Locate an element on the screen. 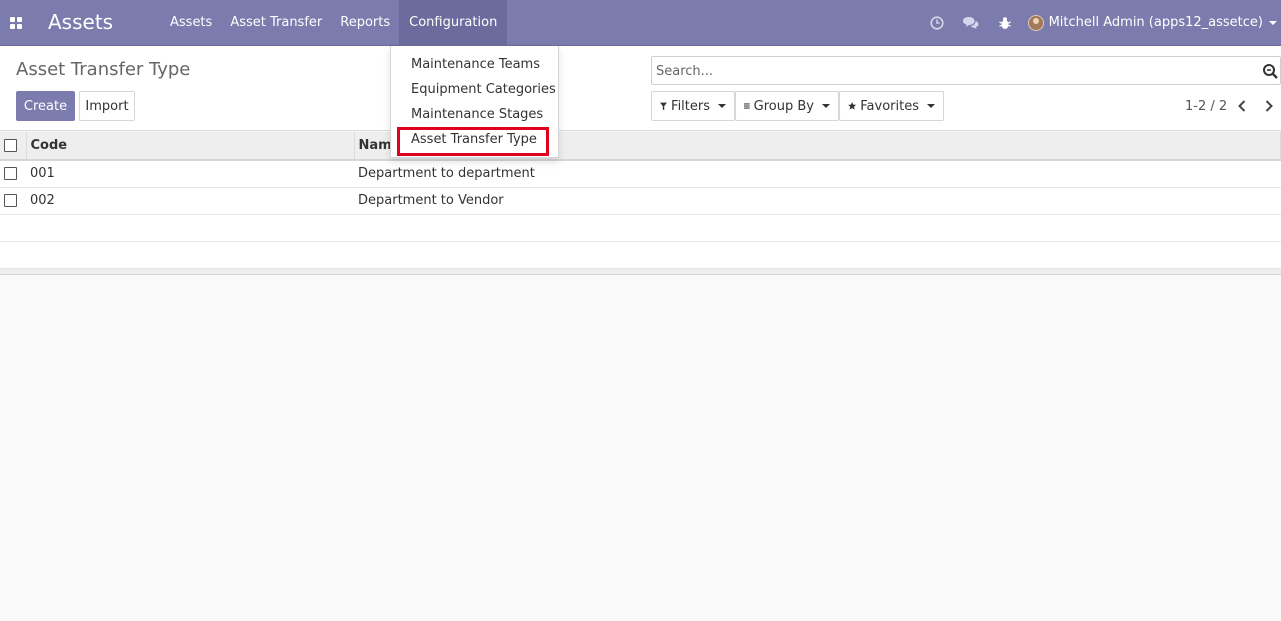  table-row: 001 Department to department is located at coordinates (640, 174).